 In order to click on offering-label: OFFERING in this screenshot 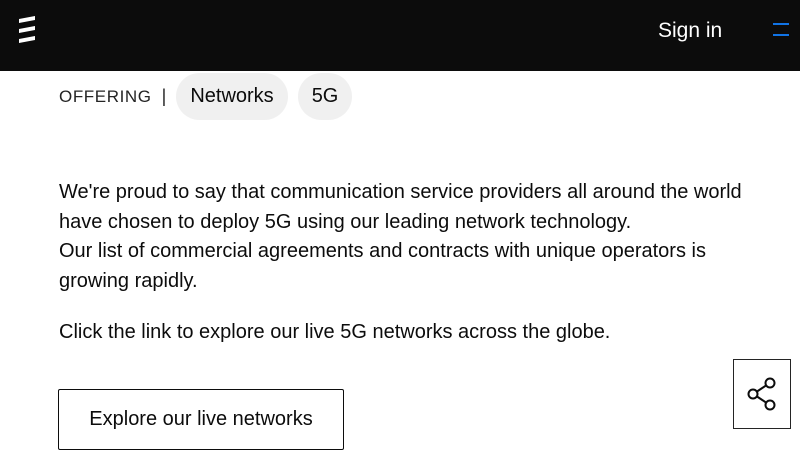, I will do `click(105, 96)`.